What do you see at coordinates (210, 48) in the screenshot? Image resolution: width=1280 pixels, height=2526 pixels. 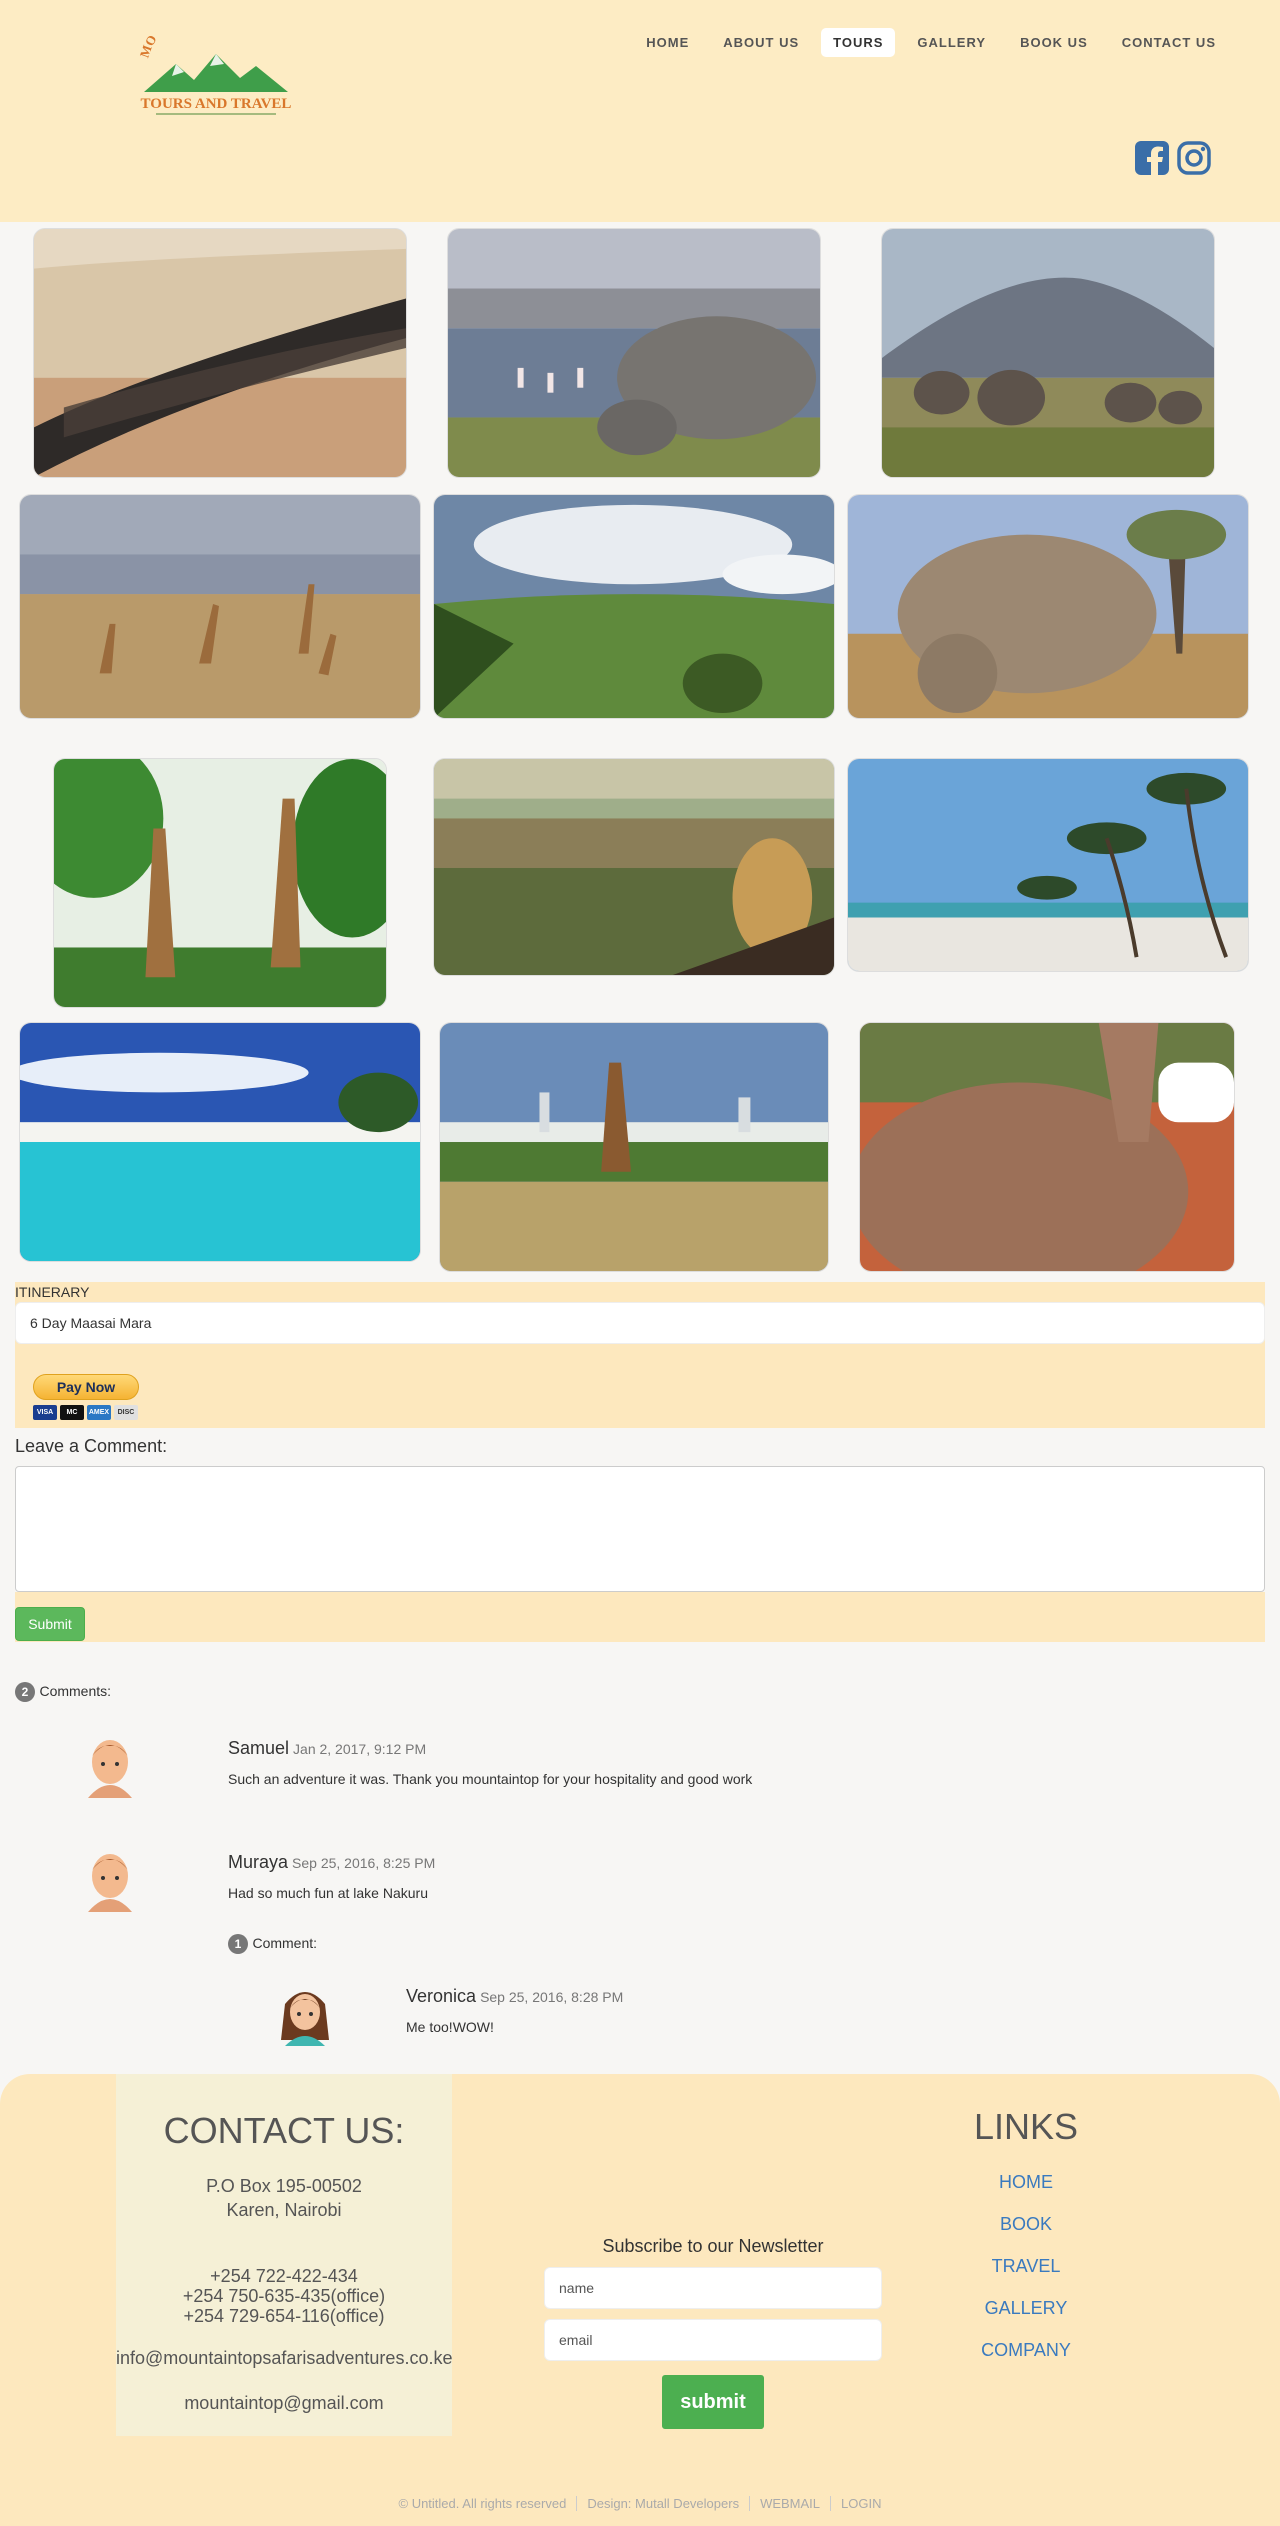 I see `svg-text: MOUNTAIN TOP SAFARIS` at bounding box center [210, 48].